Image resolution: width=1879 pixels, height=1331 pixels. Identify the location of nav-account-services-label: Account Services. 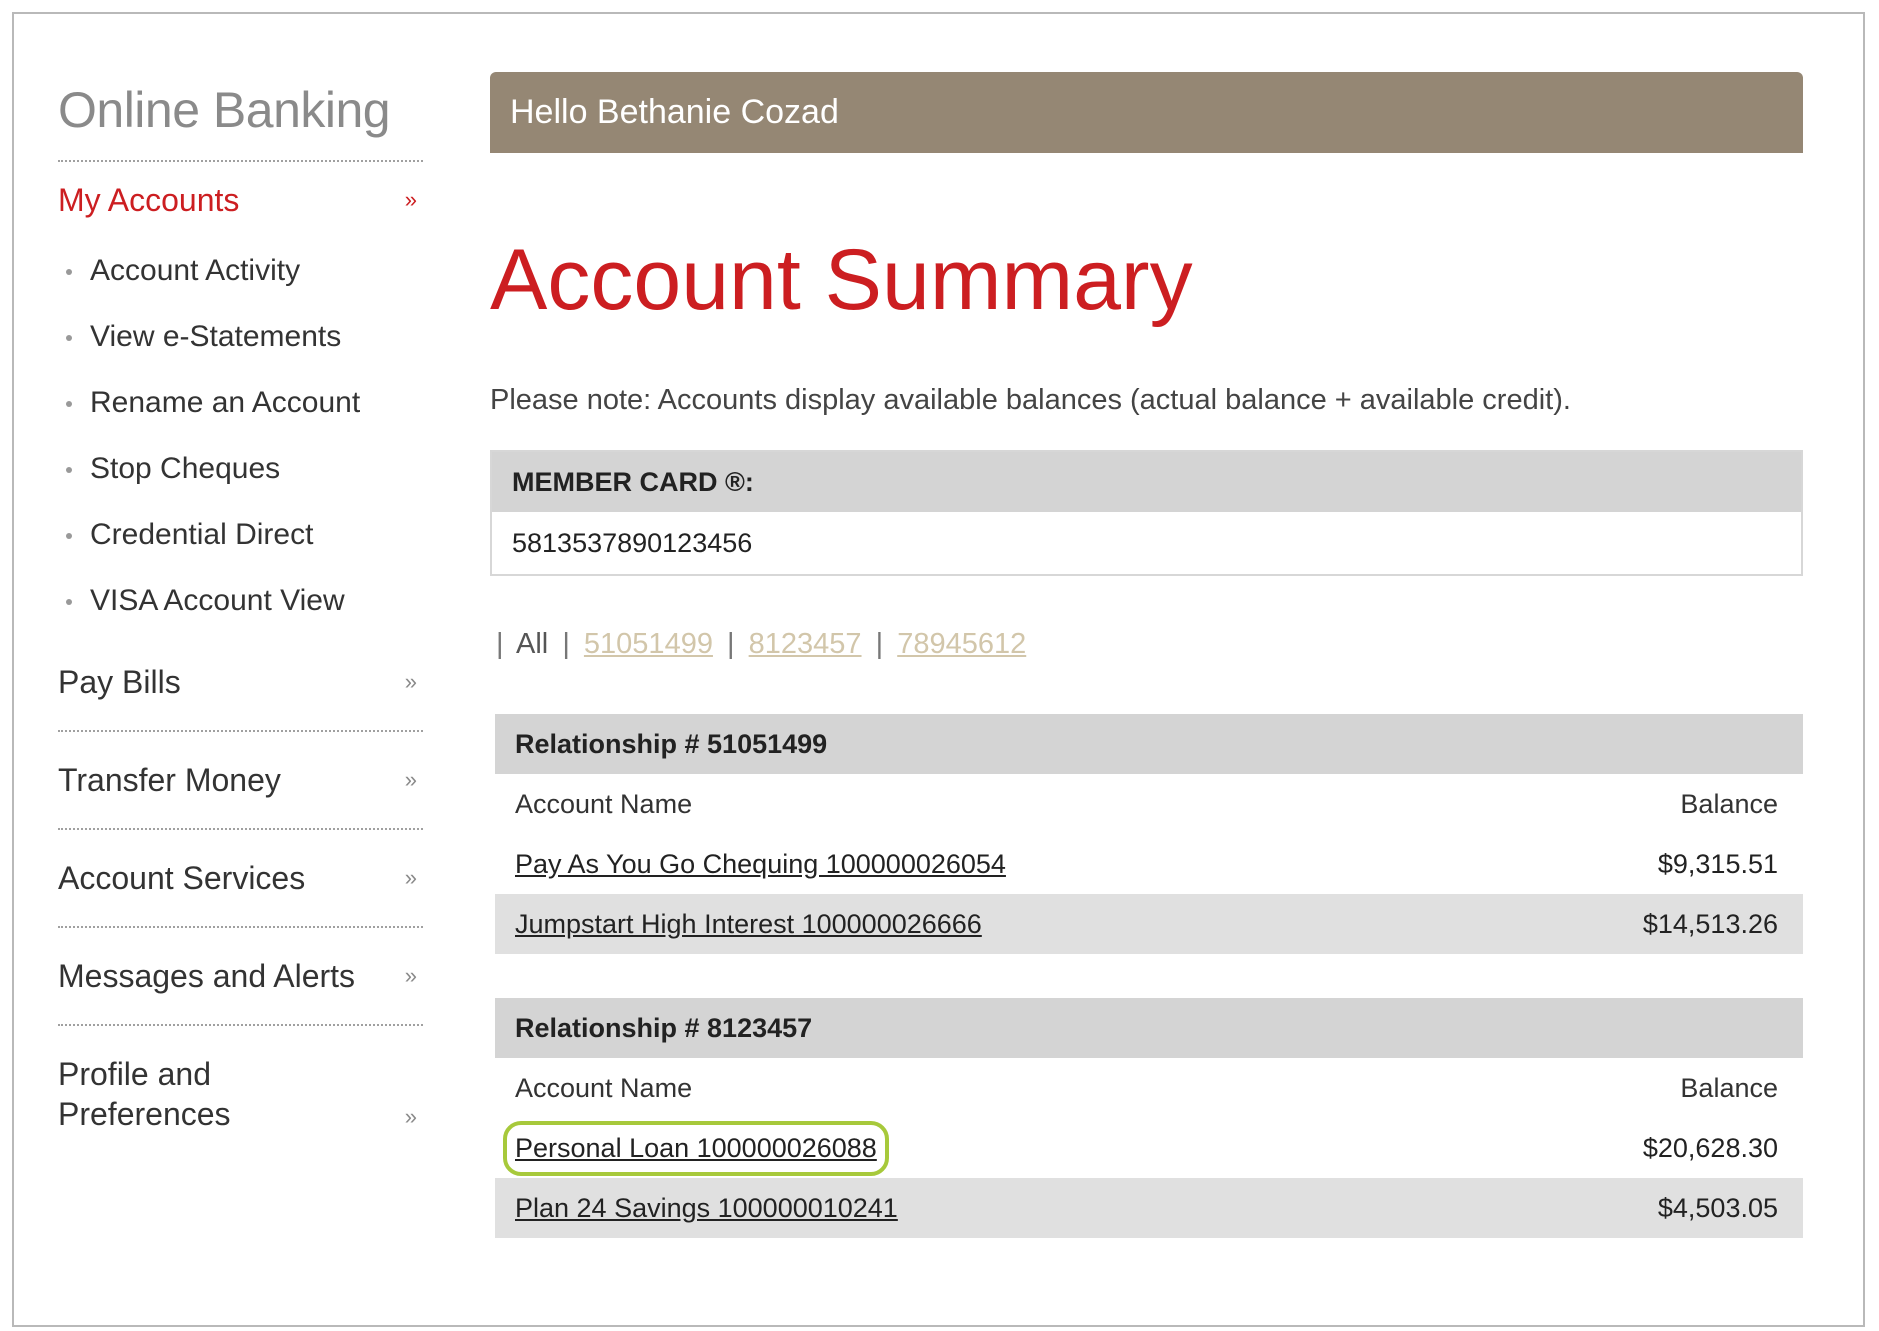
(182, 877).